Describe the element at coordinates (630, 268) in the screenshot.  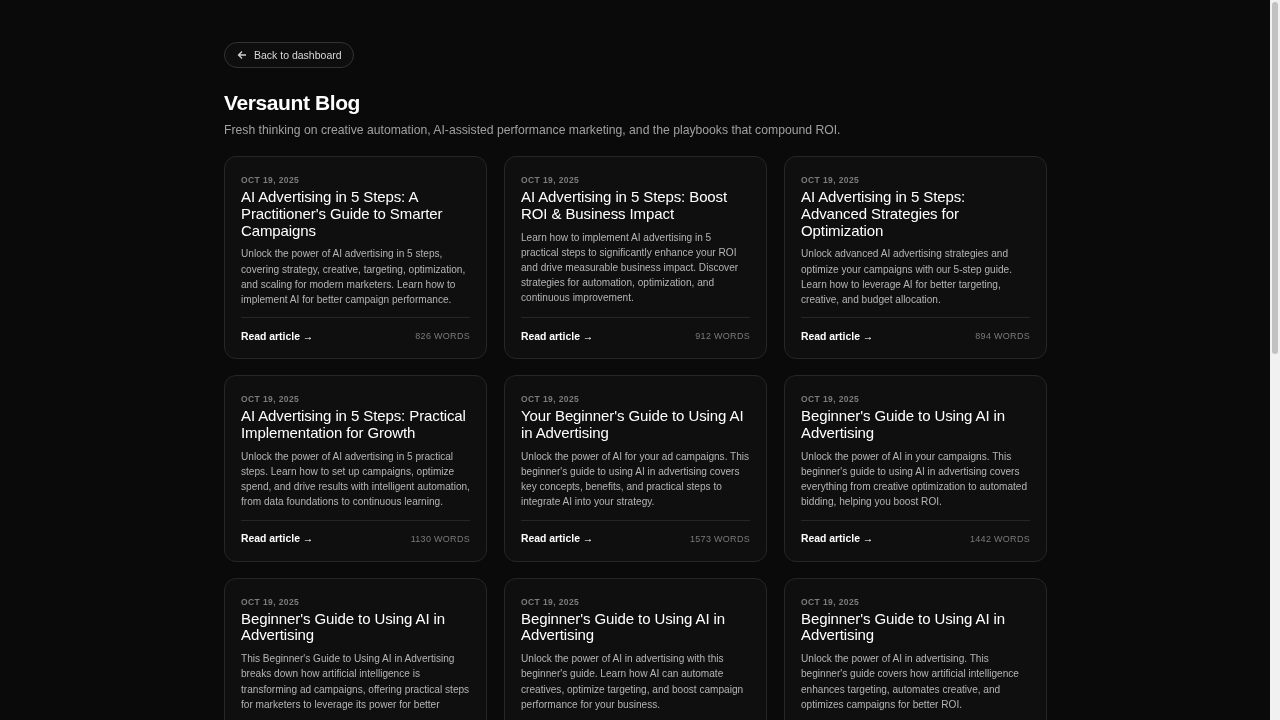
I see `post-summary: Learn how to implement AI advertising in 5 practical steps to significantly enhance your ROI and drive measurable business impact. Discover strategies for automation, optimization, and continuous improvement.` at that location.